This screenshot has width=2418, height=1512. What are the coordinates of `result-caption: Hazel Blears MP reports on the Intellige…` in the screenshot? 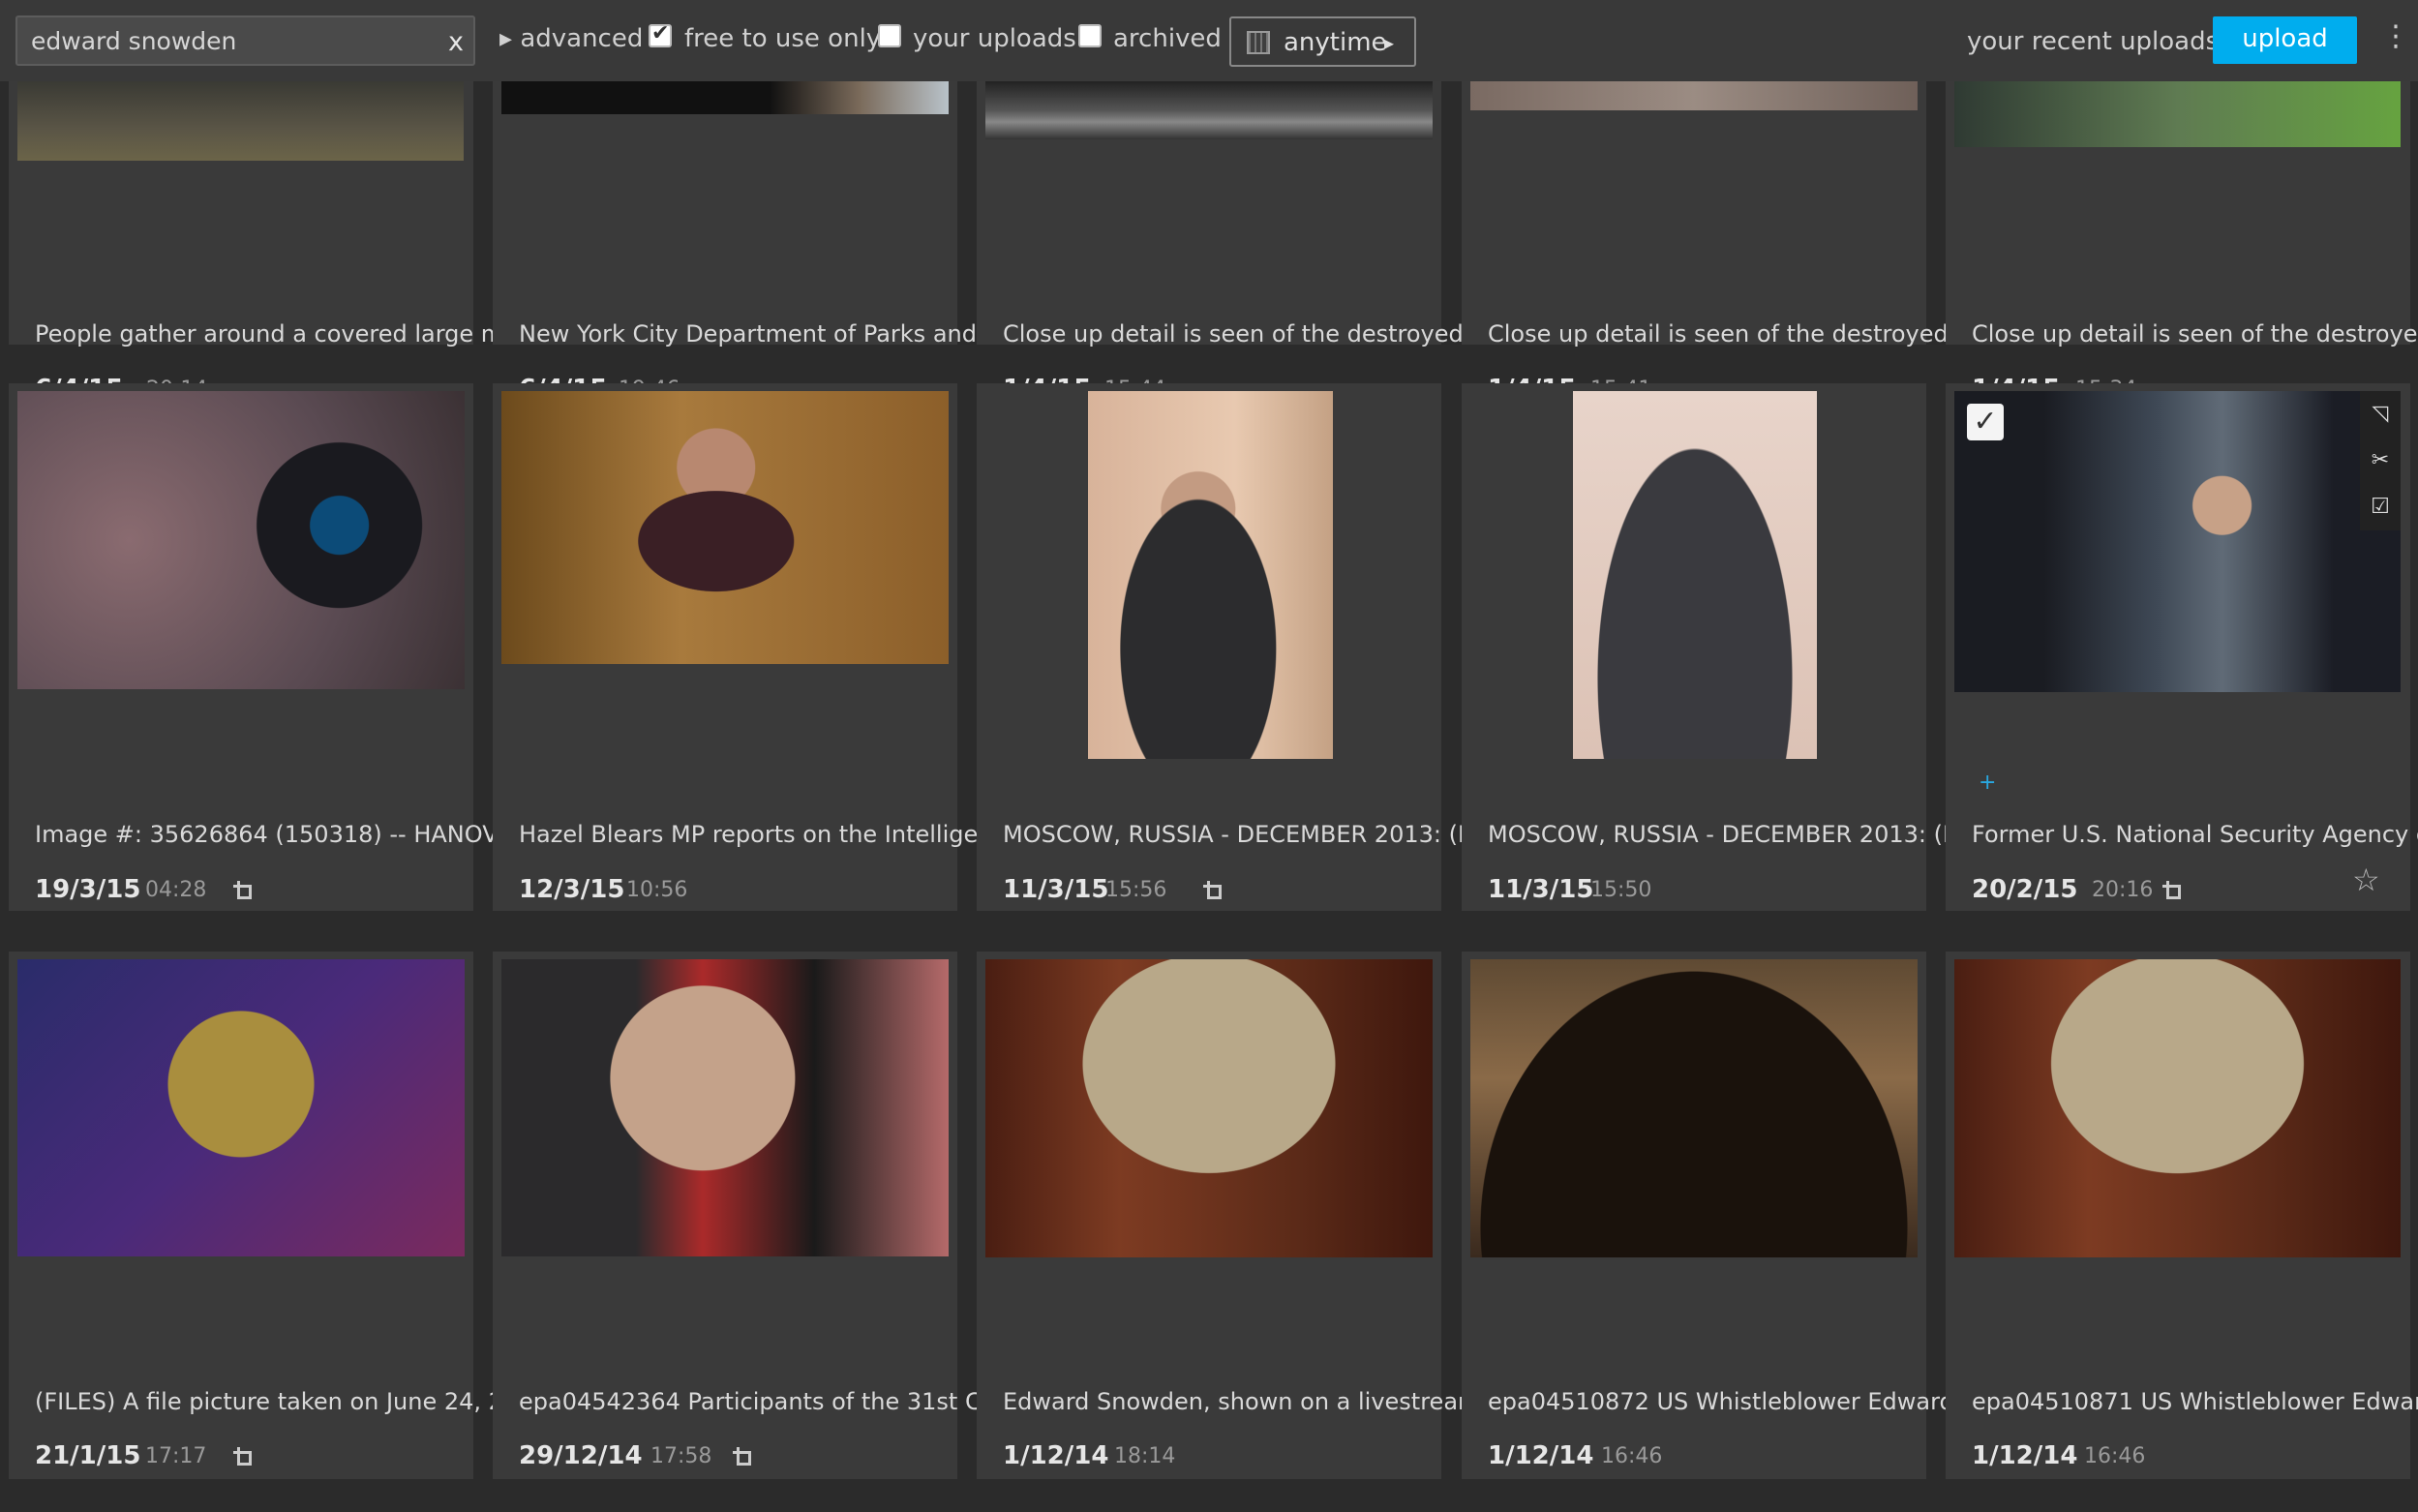 It's located at (773, 834).